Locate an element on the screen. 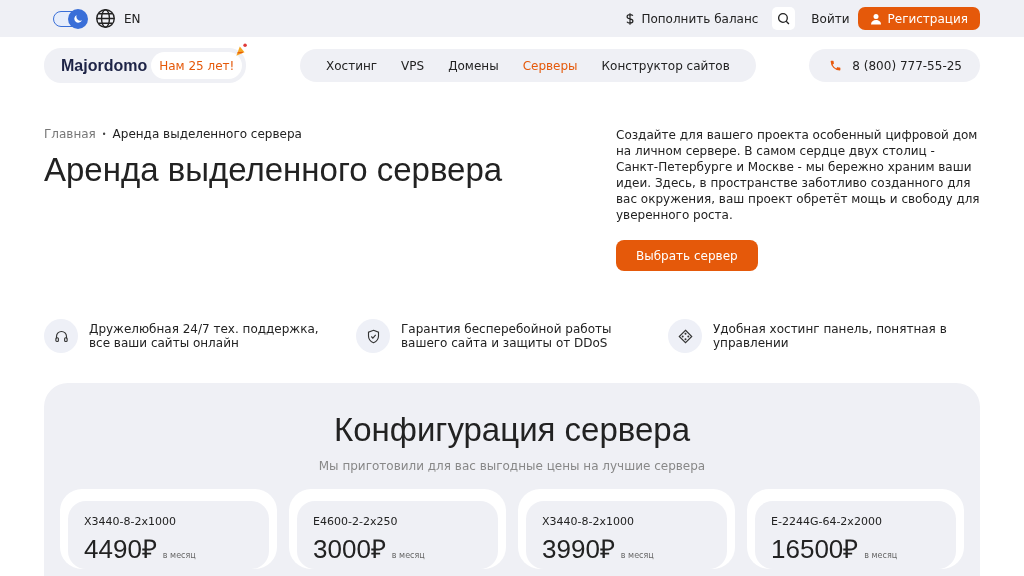  globe-icon is located at coordinates (105, 18).